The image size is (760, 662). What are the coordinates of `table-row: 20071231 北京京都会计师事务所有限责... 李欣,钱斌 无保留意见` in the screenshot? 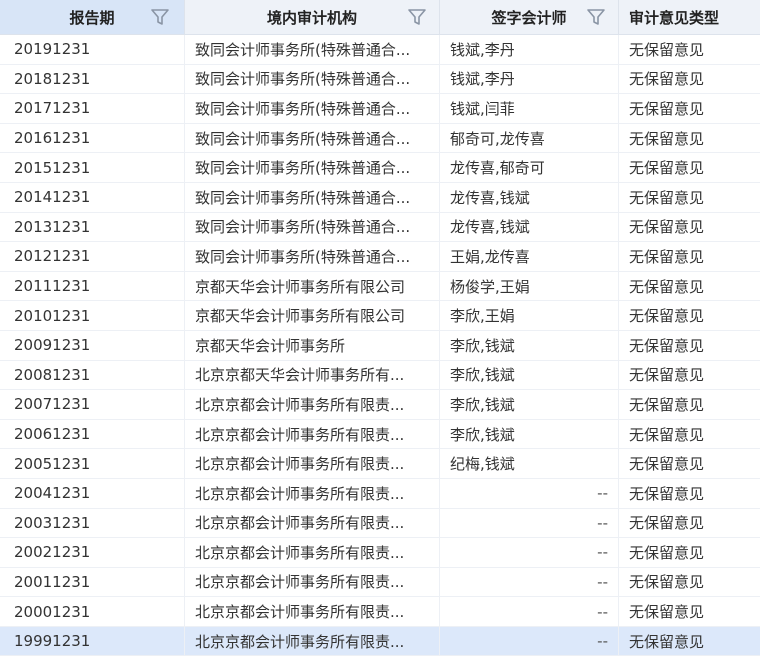 It's located at (380, 405).